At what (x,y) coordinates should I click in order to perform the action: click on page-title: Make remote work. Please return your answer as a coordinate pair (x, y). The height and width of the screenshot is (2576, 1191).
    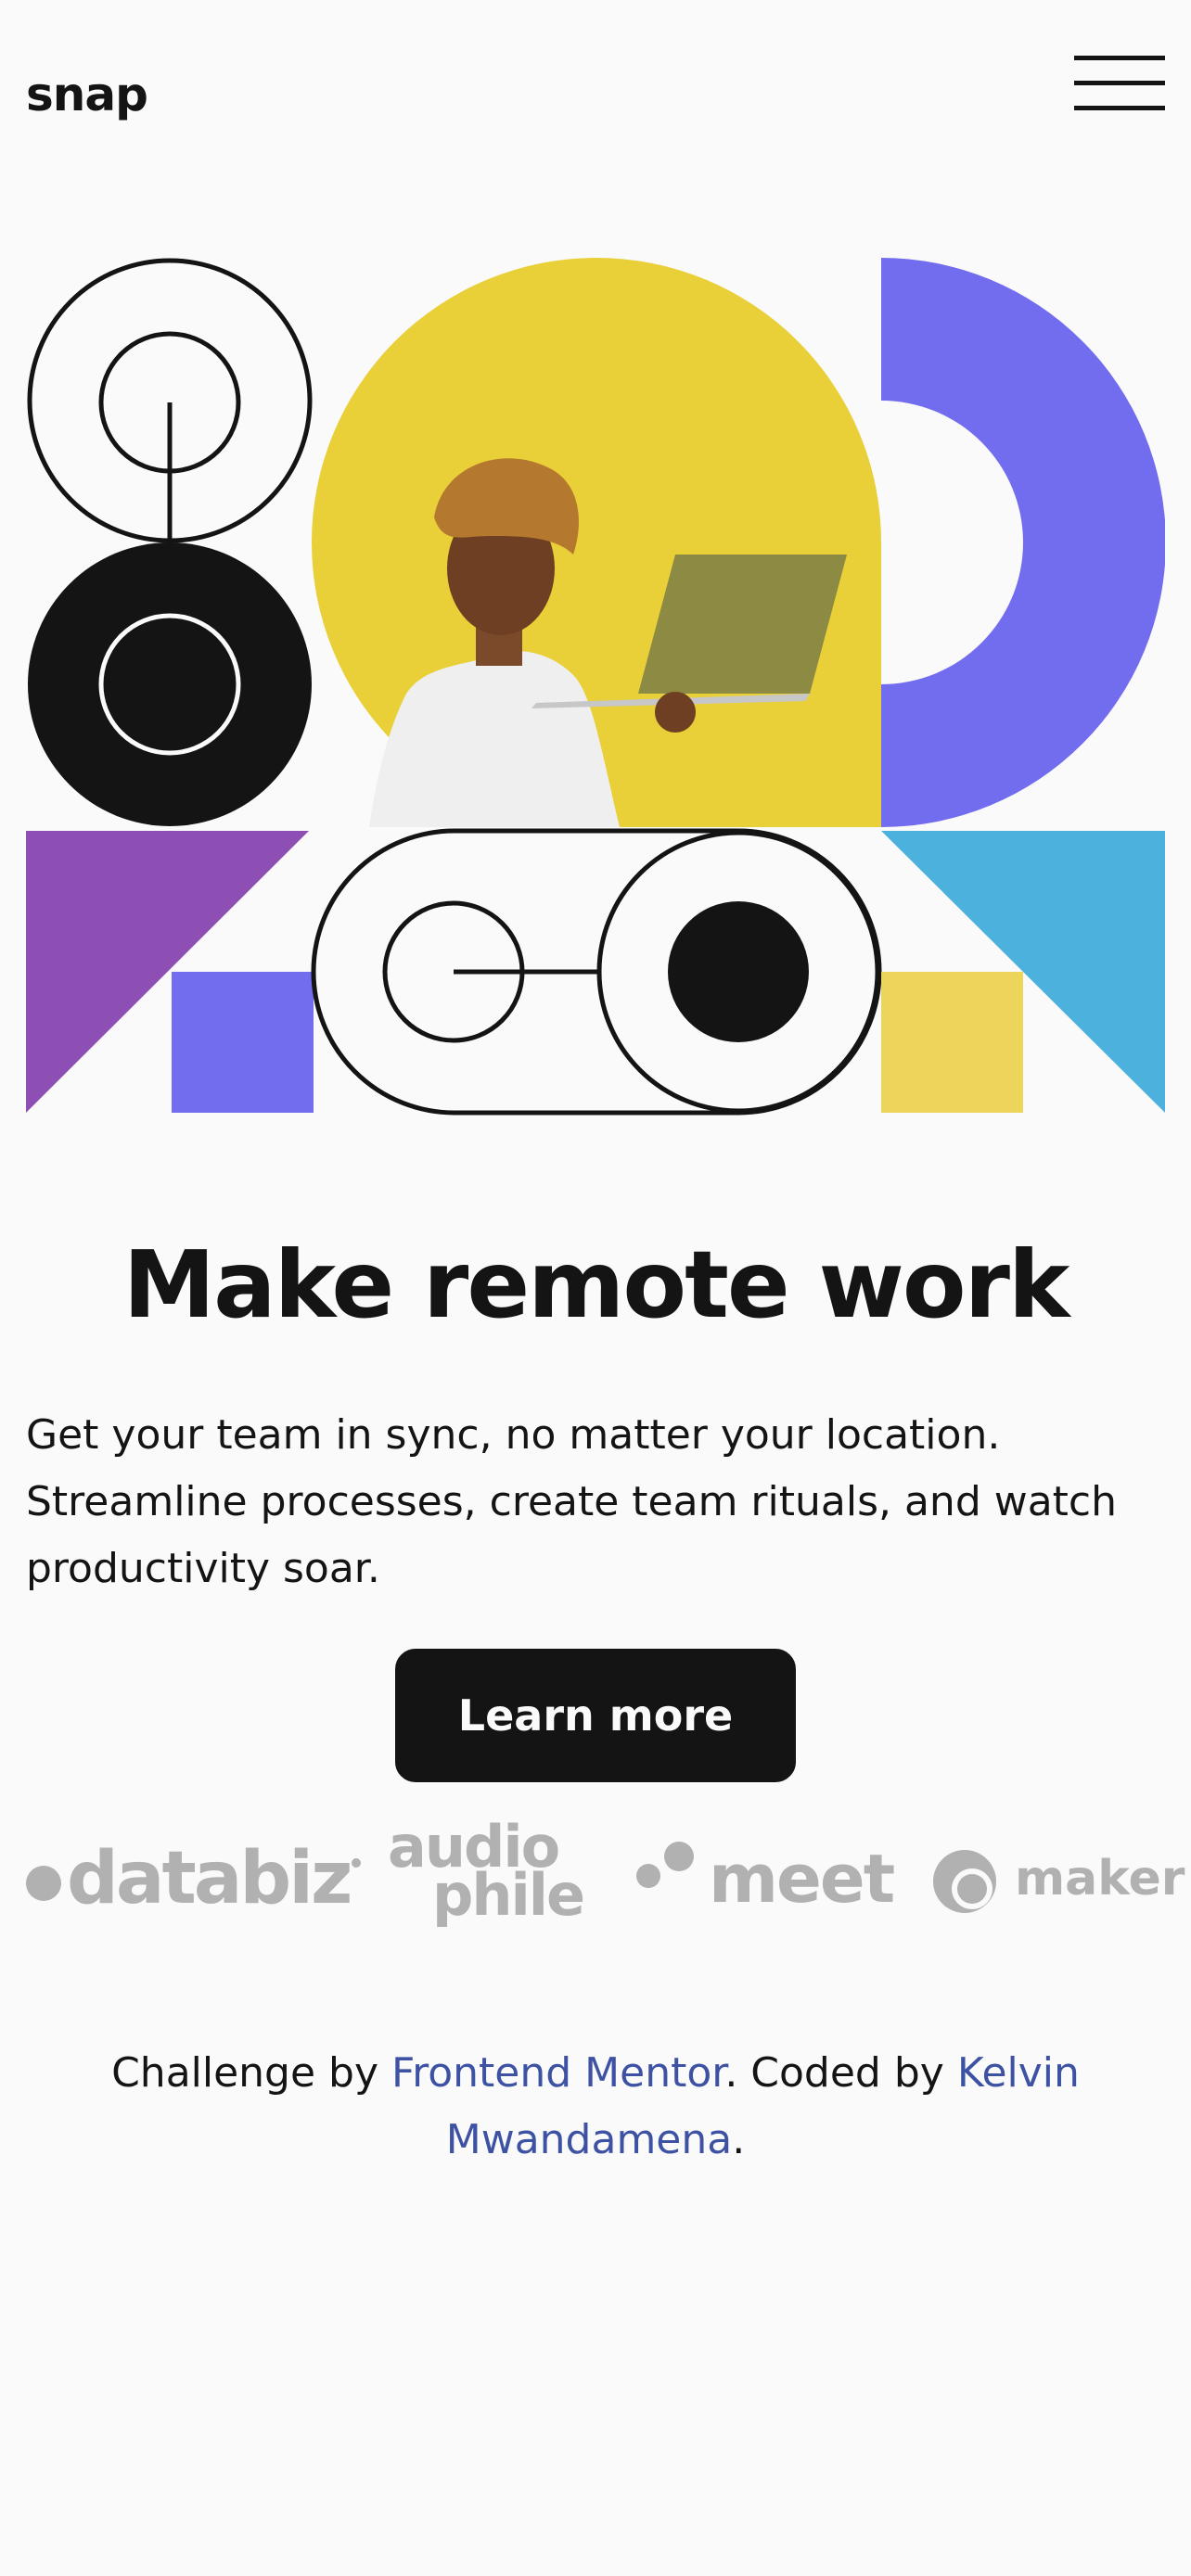
    Looking at the image, I should click on (596, 1285).